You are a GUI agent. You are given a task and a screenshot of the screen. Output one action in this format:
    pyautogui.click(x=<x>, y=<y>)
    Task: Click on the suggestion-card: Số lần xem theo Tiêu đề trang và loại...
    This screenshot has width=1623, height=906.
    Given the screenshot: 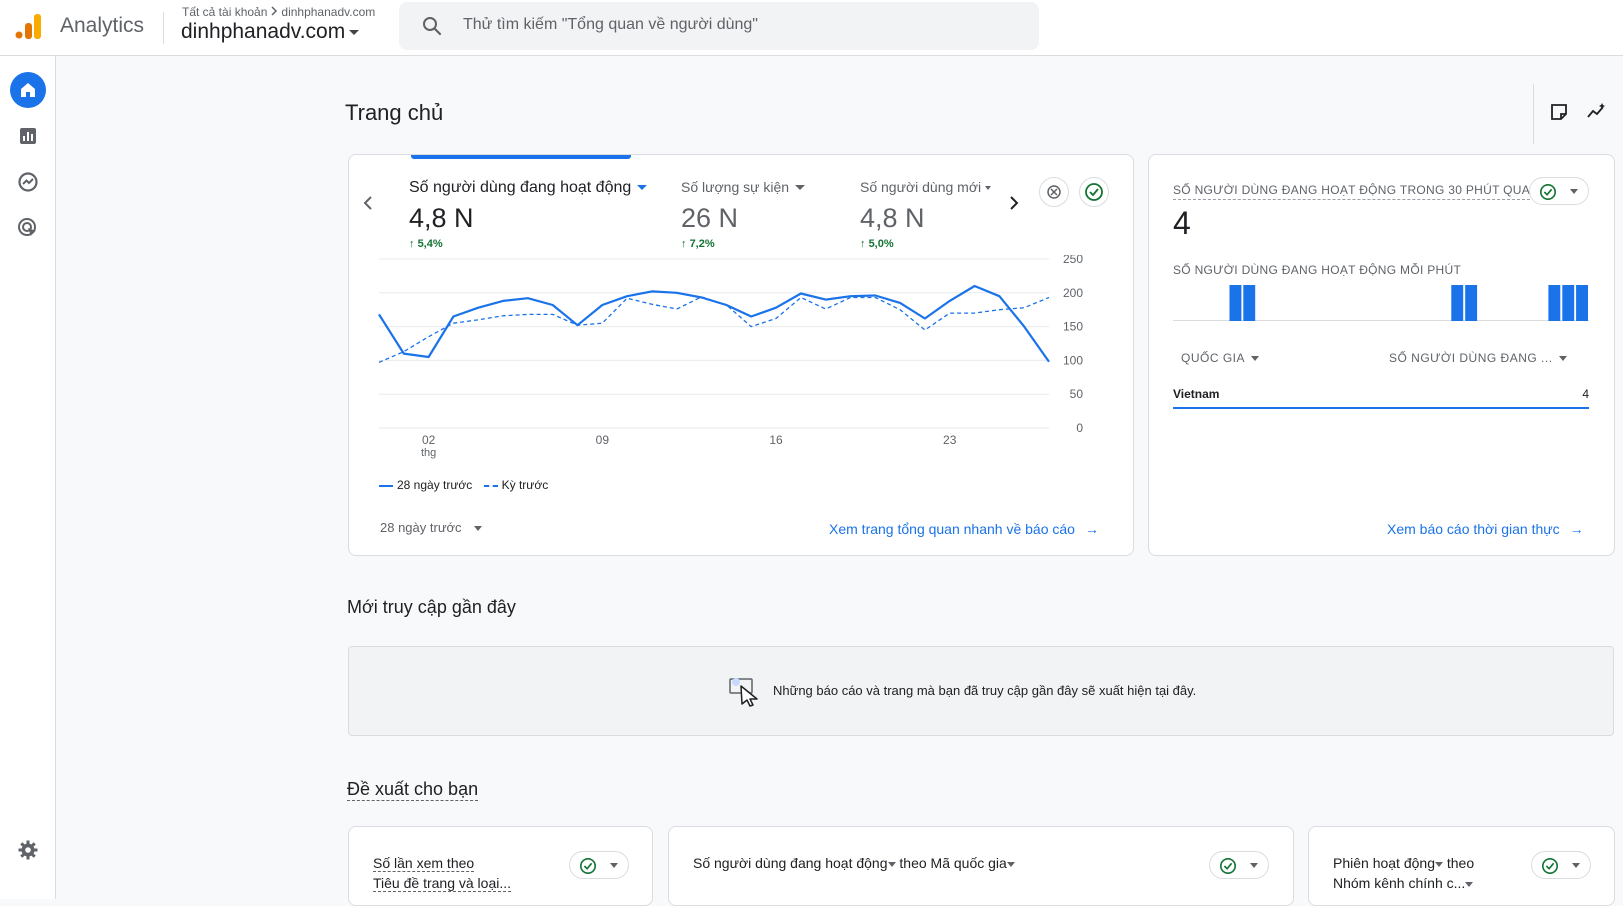 What is the action you would take?
    pyautogui.click(x=500, y=866)
    